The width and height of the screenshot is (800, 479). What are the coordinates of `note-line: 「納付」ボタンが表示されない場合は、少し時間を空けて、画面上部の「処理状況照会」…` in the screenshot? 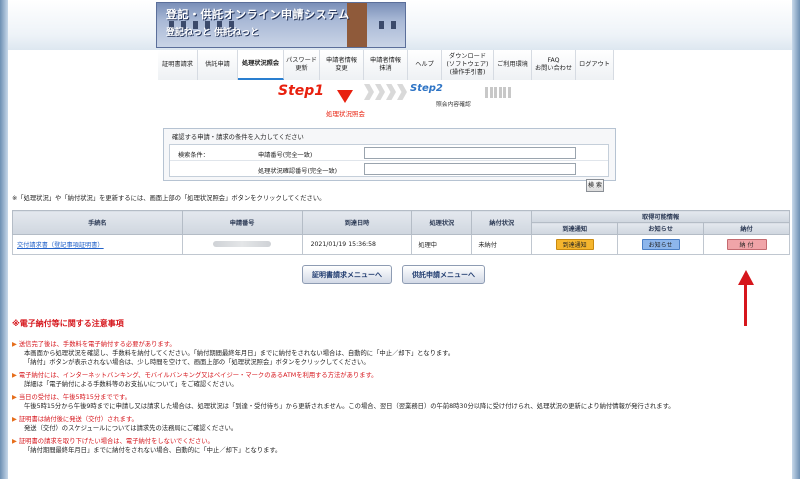 It's located at (197, 362).